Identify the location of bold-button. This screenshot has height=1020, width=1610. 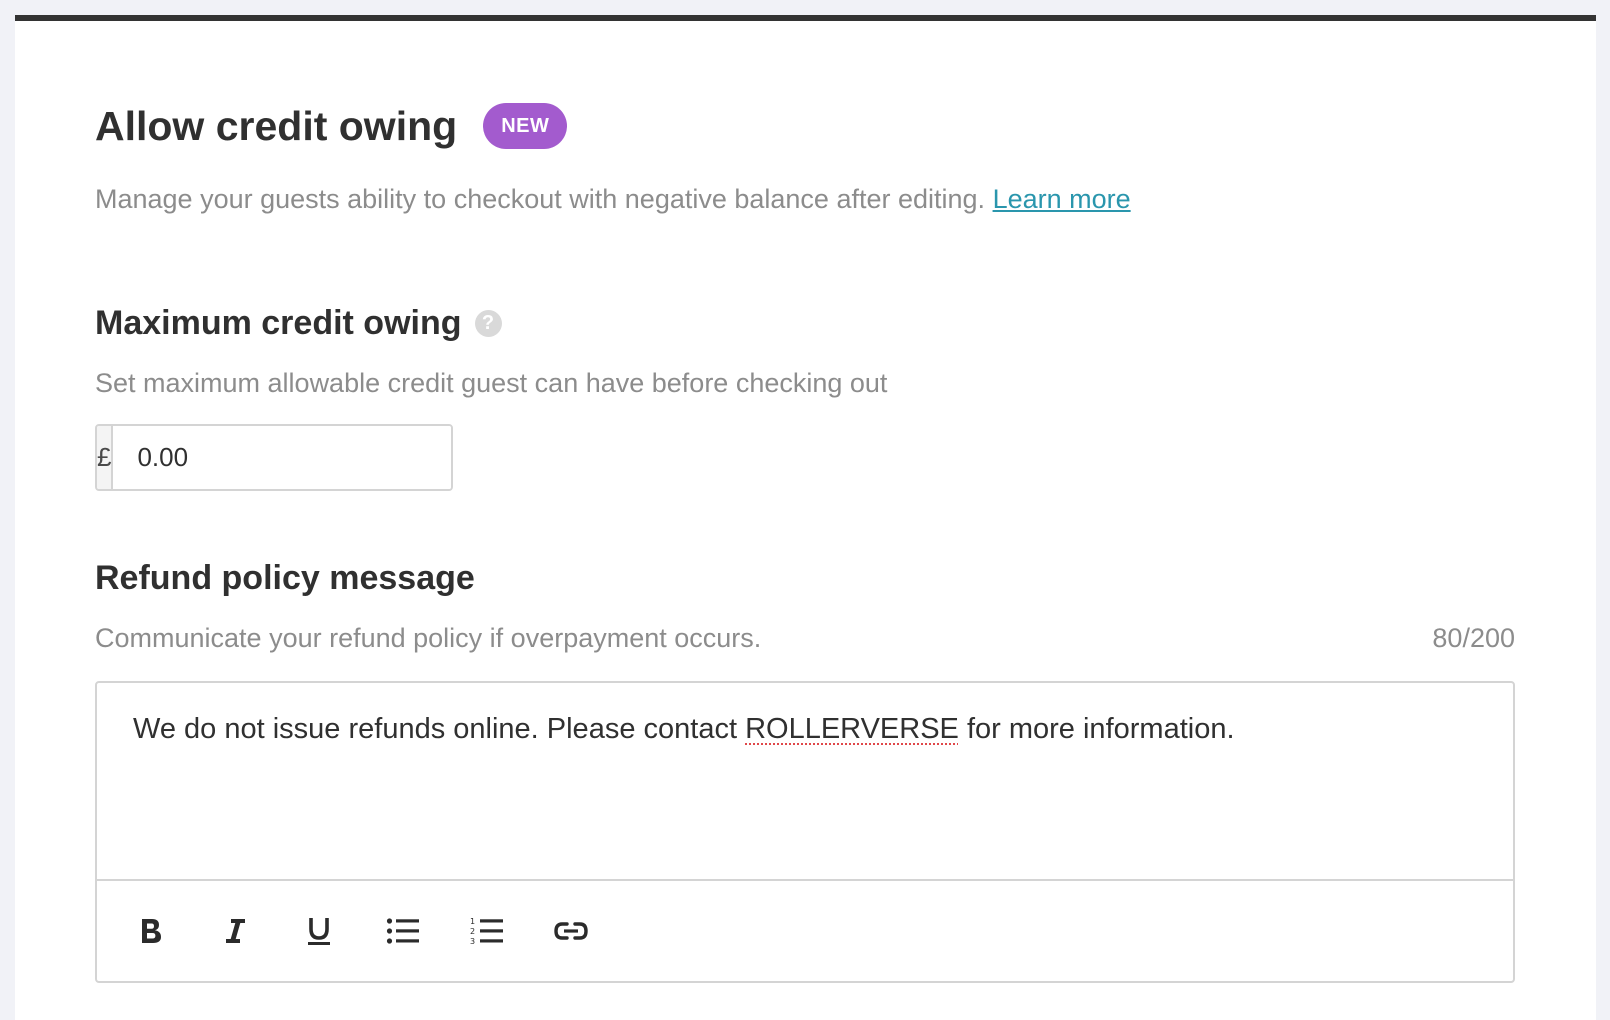
(151, 931).